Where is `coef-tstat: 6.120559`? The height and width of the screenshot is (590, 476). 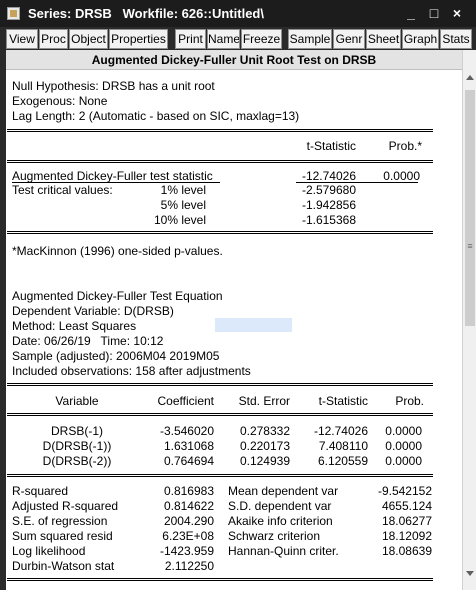
coef-tstat: 6.120559 is located at coordinates (342, 461).